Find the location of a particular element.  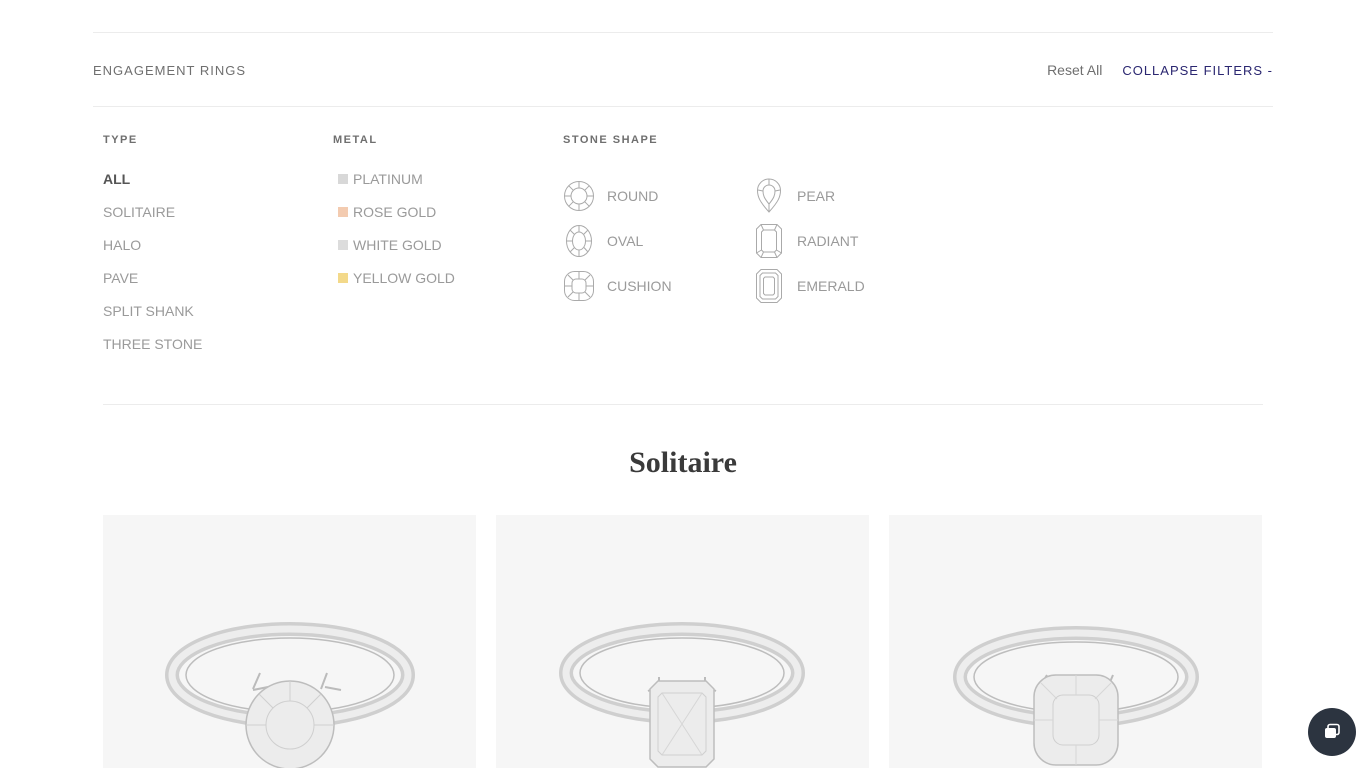

reset-all-link: Reset All is located at coordinates (1074, 70).